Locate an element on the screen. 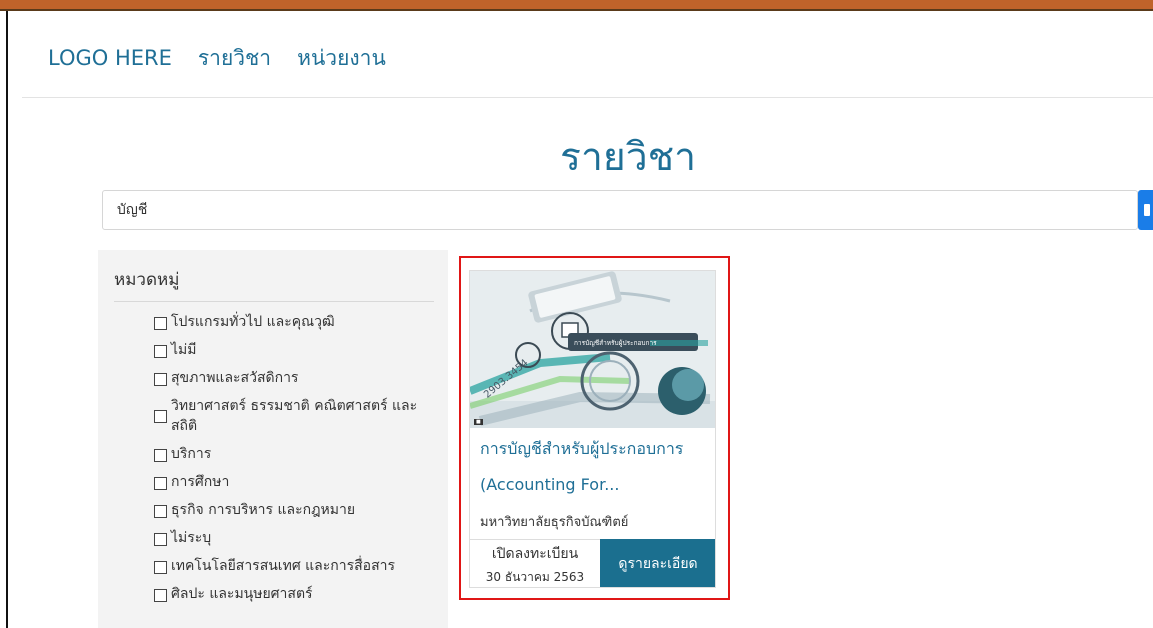  page-title: รายวิชา is located at coordinates (628, 157).